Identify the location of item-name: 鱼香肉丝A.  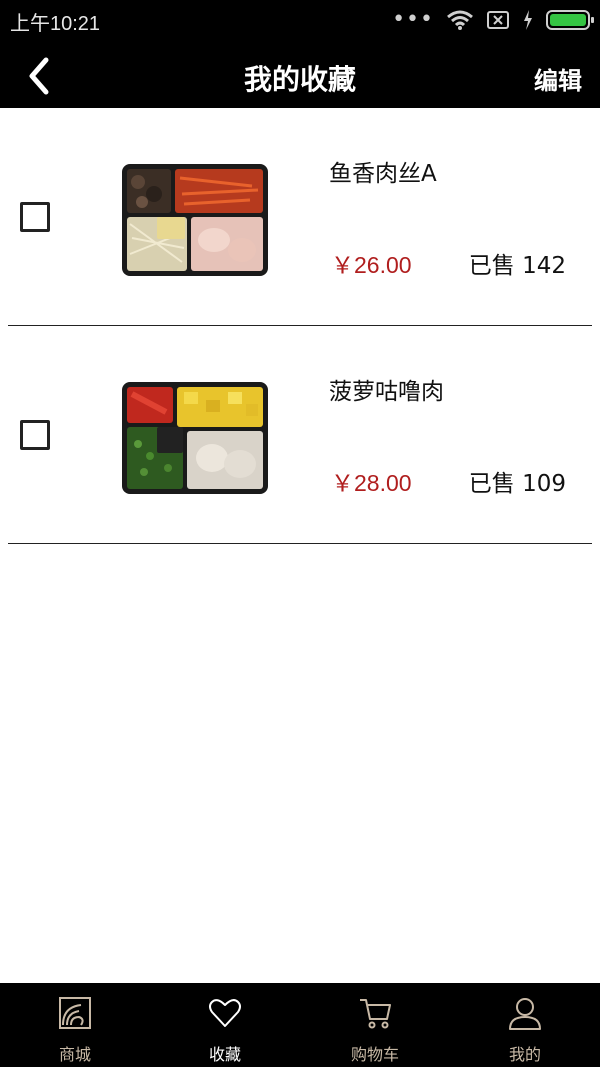
(383, 174).